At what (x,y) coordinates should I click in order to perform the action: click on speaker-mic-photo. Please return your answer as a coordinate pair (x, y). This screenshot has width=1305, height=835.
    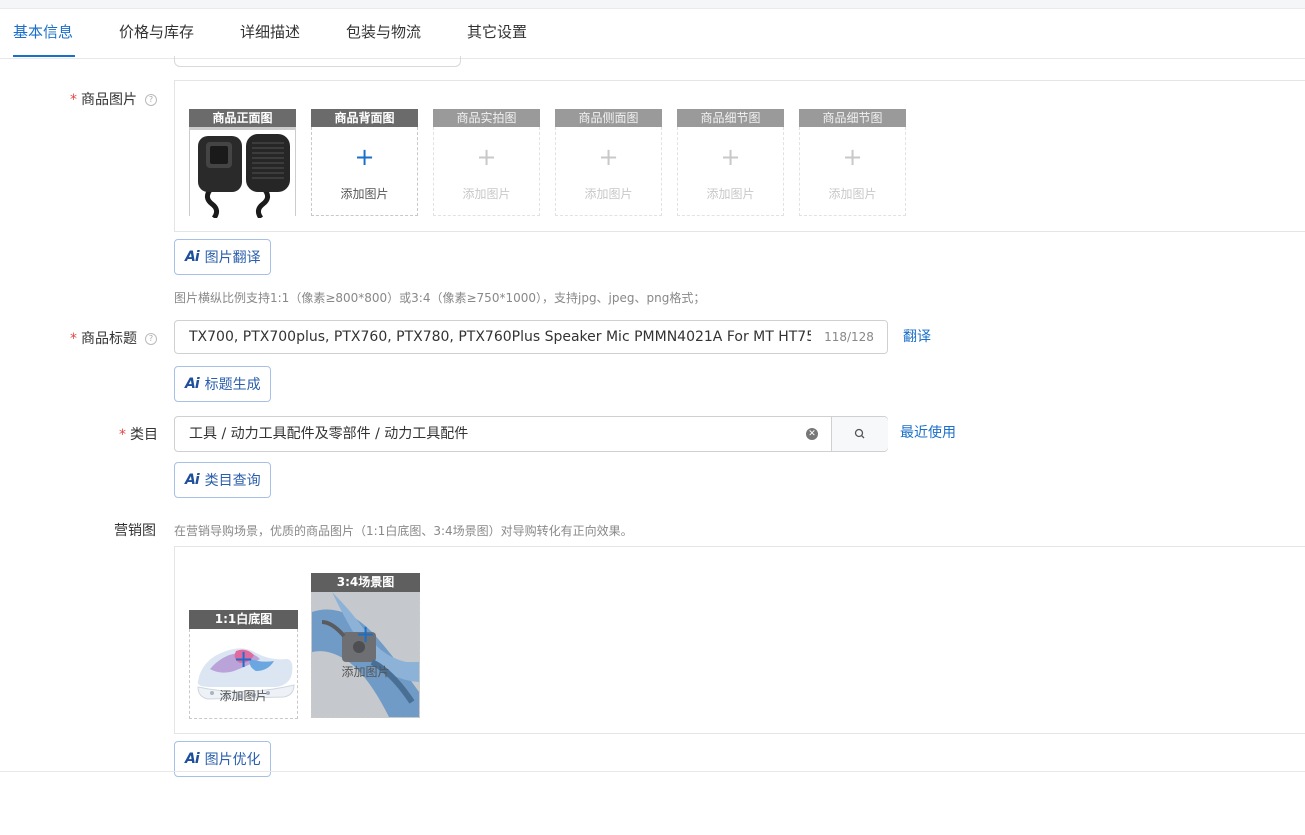
    Looking at the image, I should click on (242, 175).